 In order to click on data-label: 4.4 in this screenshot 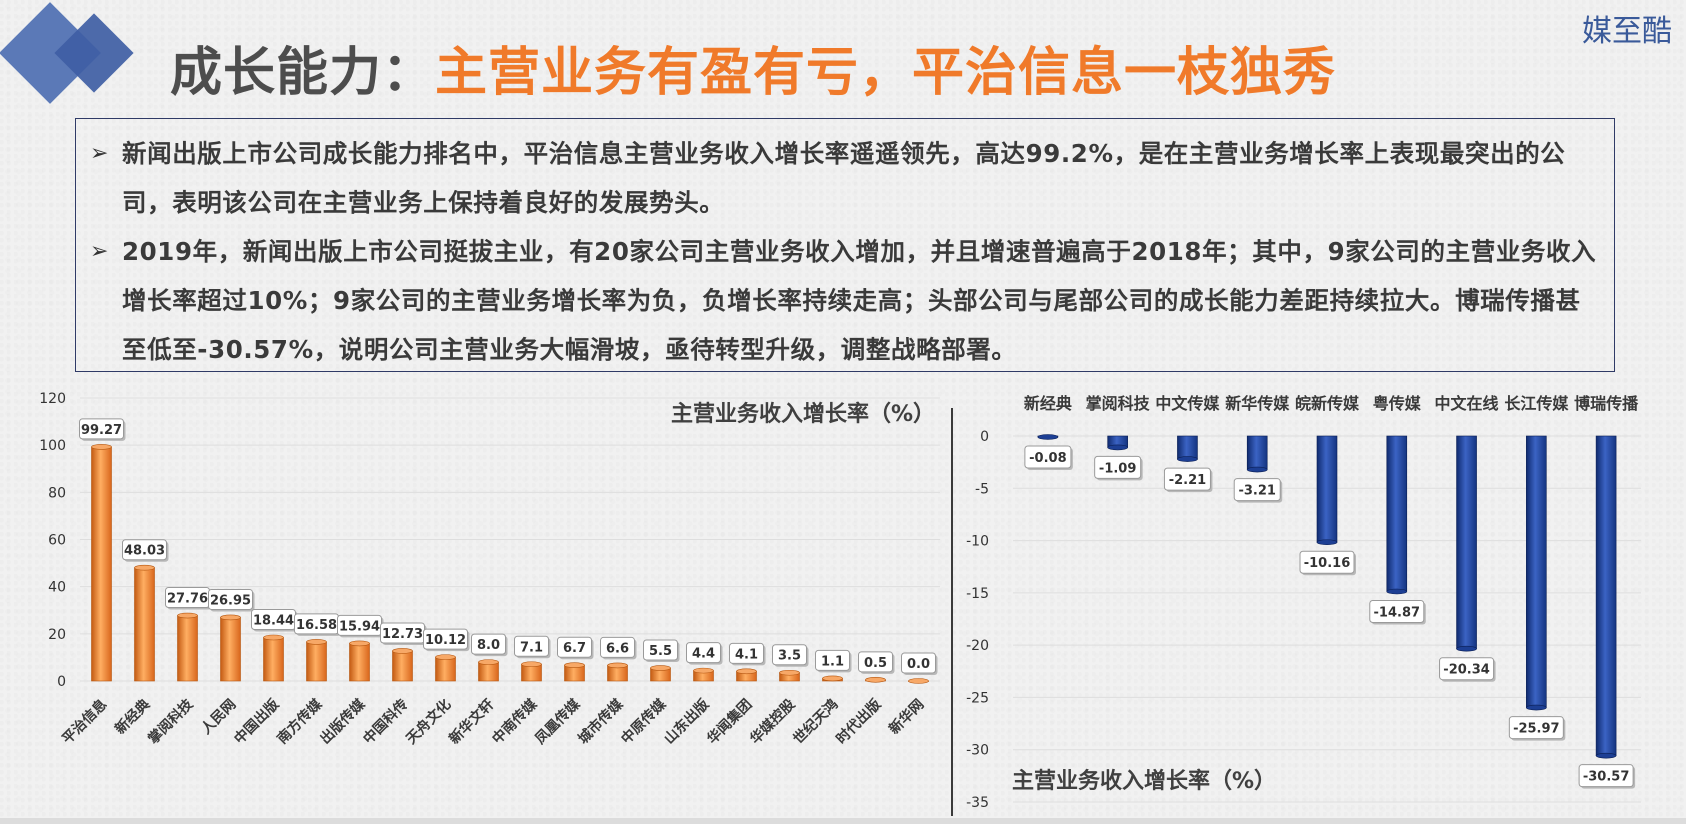, I will do `click(704, 653)`.